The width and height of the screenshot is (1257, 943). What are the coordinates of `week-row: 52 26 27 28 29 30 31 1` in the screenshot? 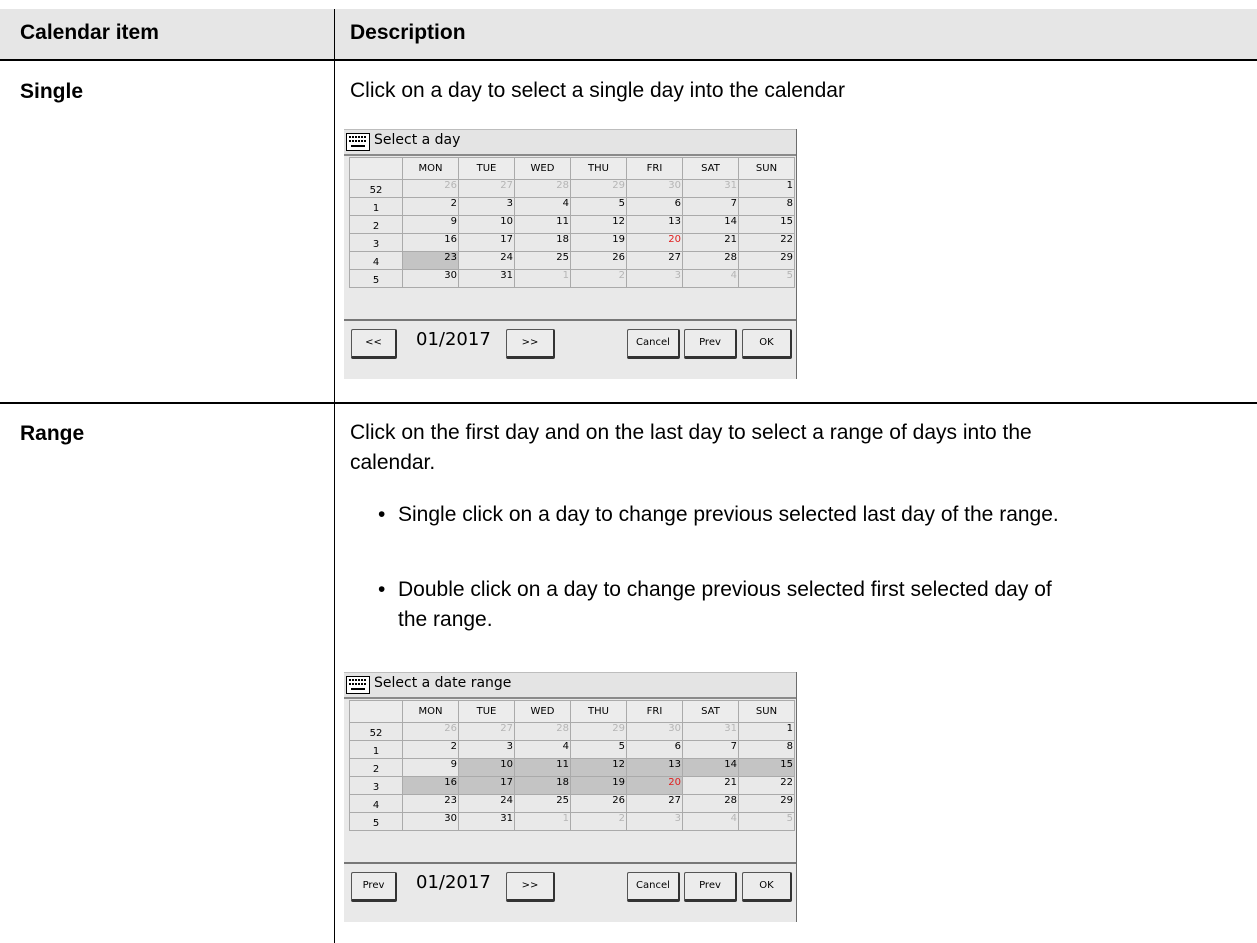 It's located at (572, 731).